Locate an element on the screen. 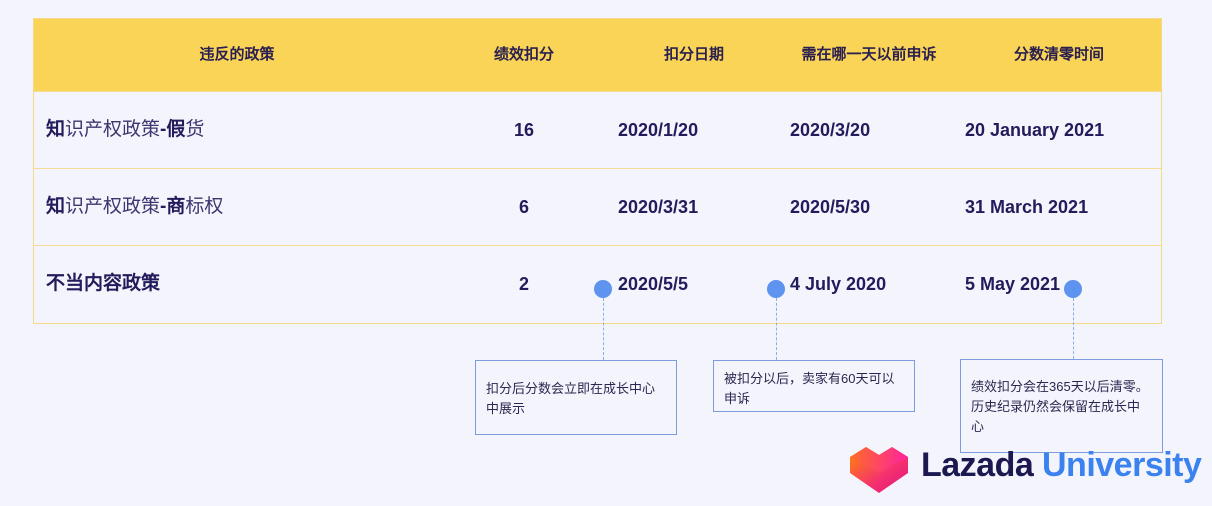 This screenshot has width=1212, height=506. reset-date-cell: 20 January 2021 is located at coordinates (1035, 130).